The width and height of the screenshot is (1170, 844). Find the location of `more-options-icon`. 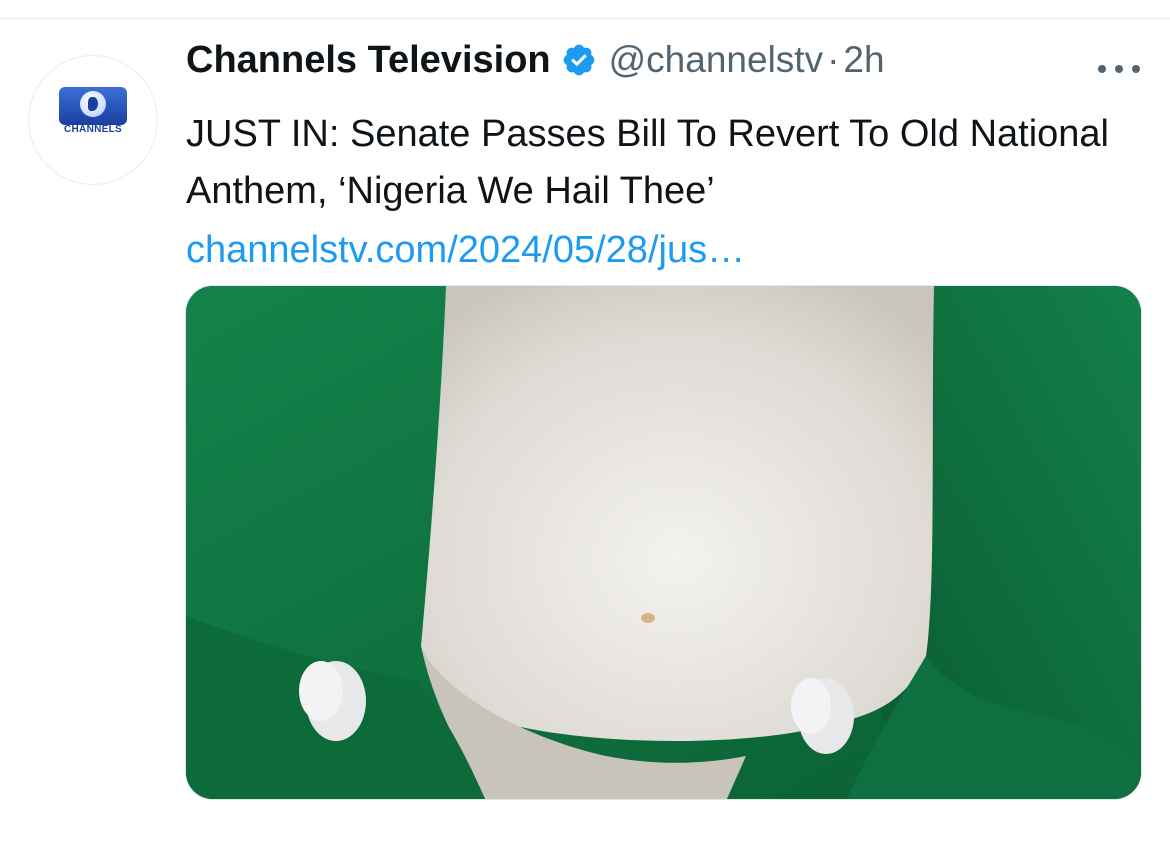

more-options-icon is located at coordinates (1119, 69).